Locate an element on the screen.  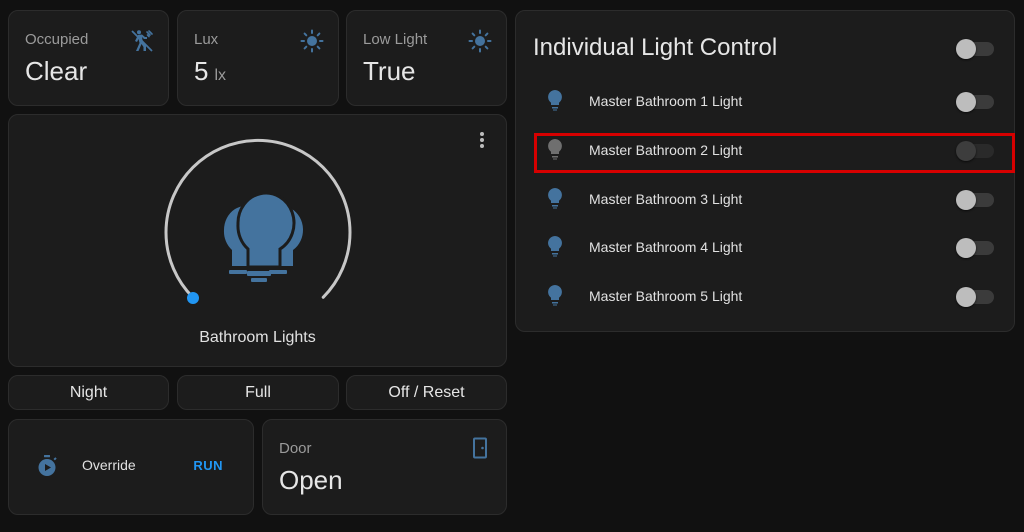
door-icon is located at coordinates (480, 448).